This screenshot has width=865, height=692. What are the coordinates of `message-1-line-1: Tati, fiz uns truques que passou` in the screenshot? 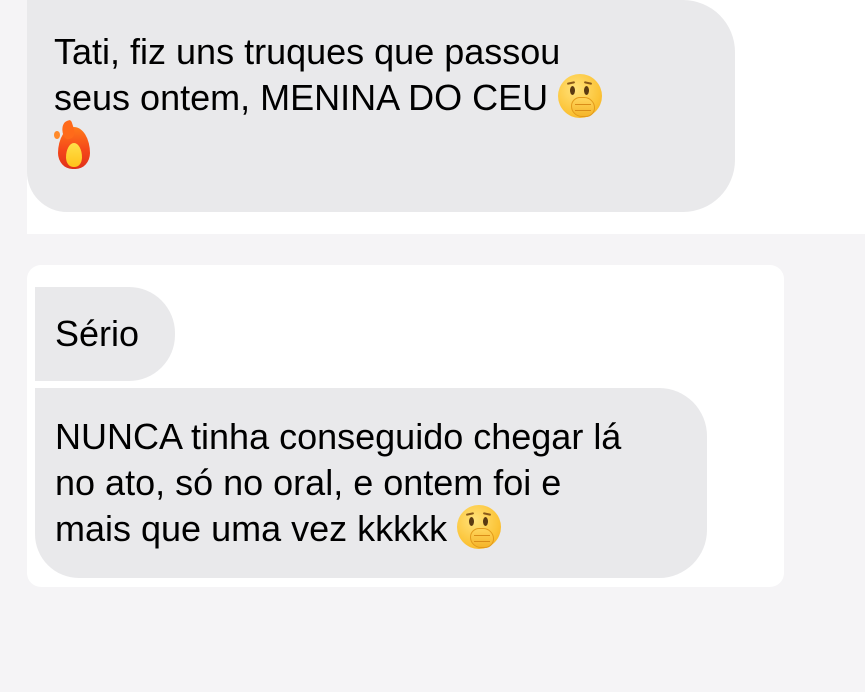 It's located at (307, 51).